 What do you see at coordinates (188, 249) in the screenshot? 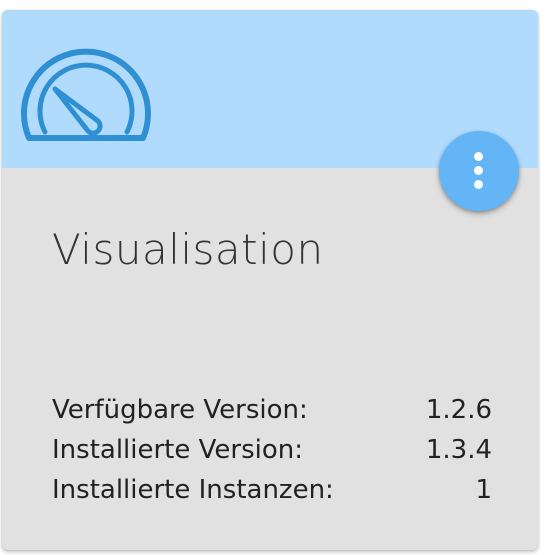
I see `adapter-title: Visualisation` at bounding box center [188, 249].